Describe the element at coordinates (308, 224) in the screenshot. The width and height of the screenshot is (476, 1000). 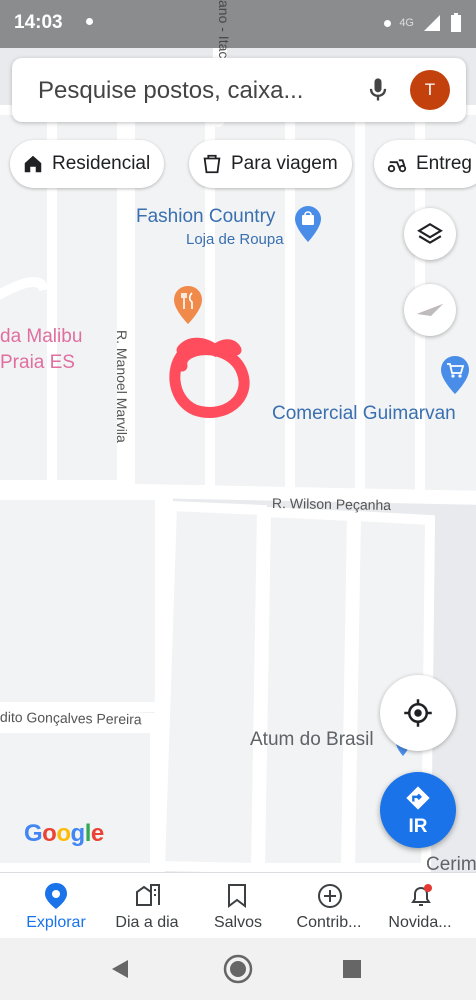
I see `shopping-bag-pin-icon` at that location.